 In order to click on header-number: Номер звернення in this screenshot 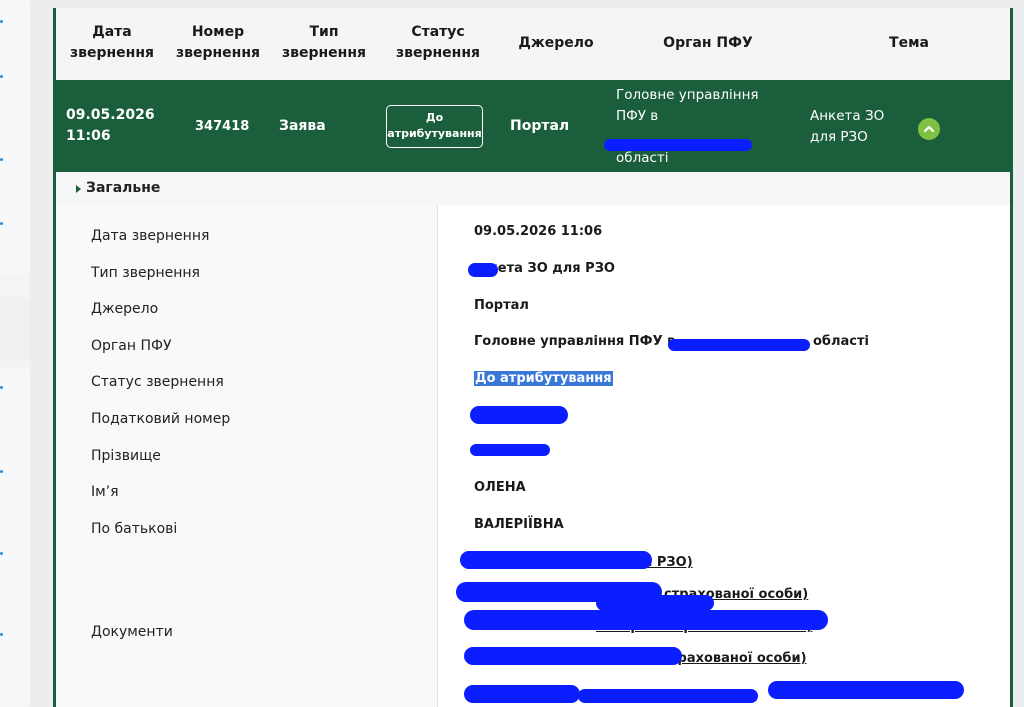, I will do `click(218, 43)`.